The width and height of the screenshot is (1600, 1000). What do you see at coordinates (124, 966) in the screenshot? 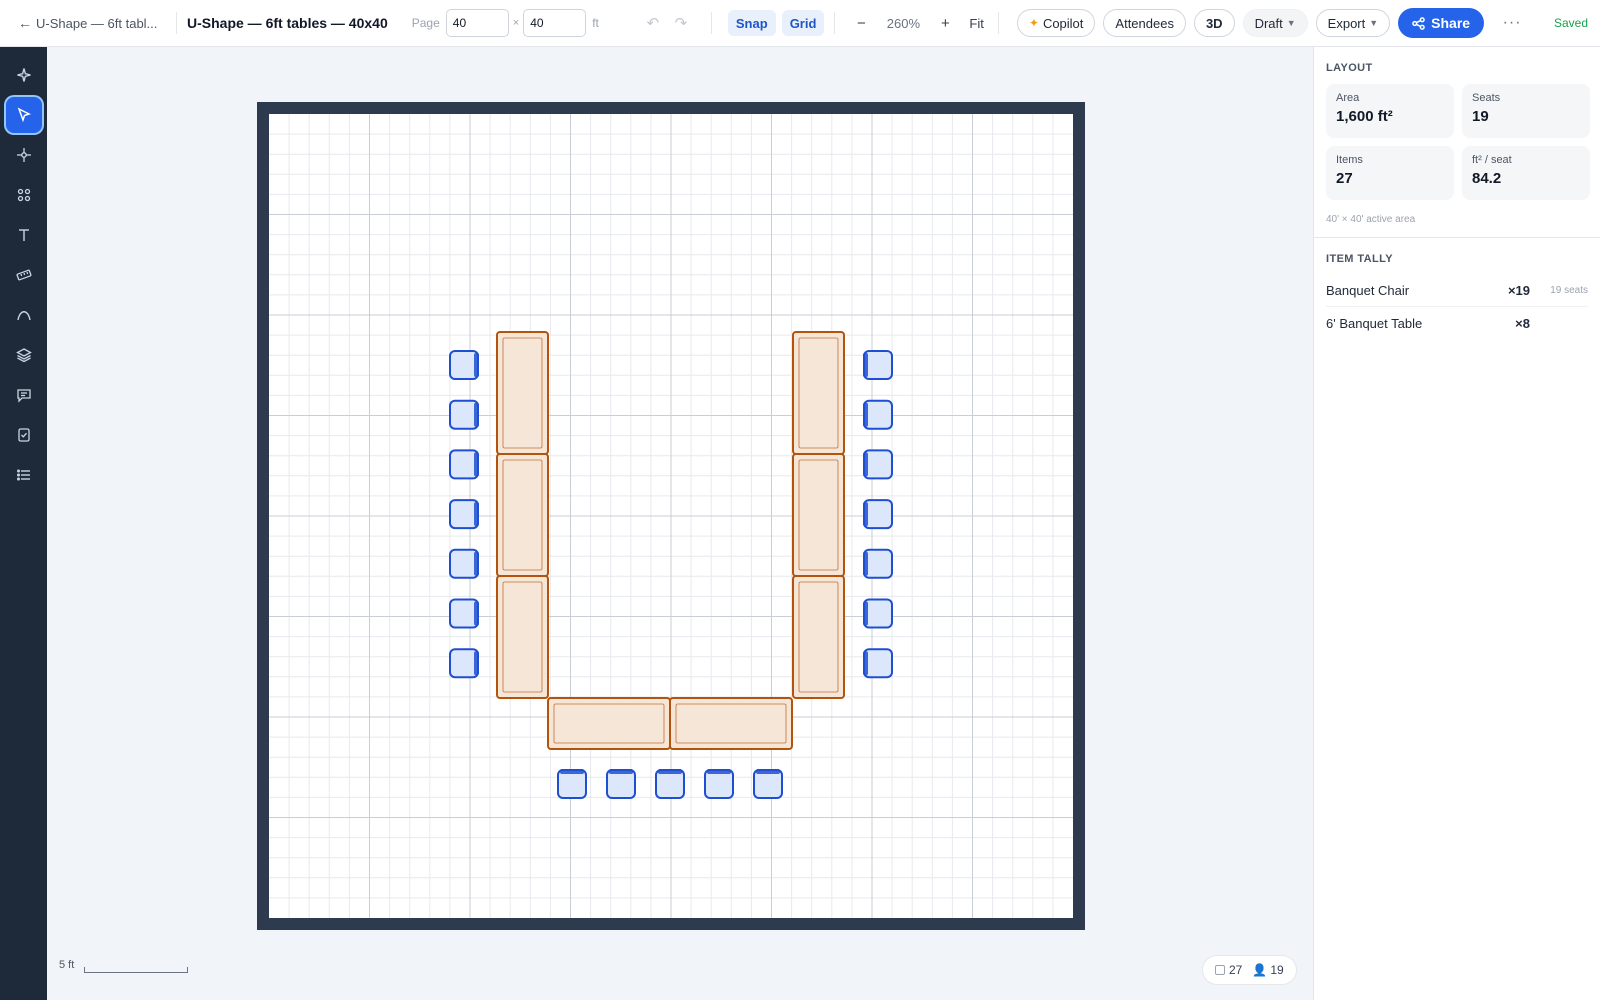
I see `scale-bar: 5 ft` at bounding box center [124, 966].